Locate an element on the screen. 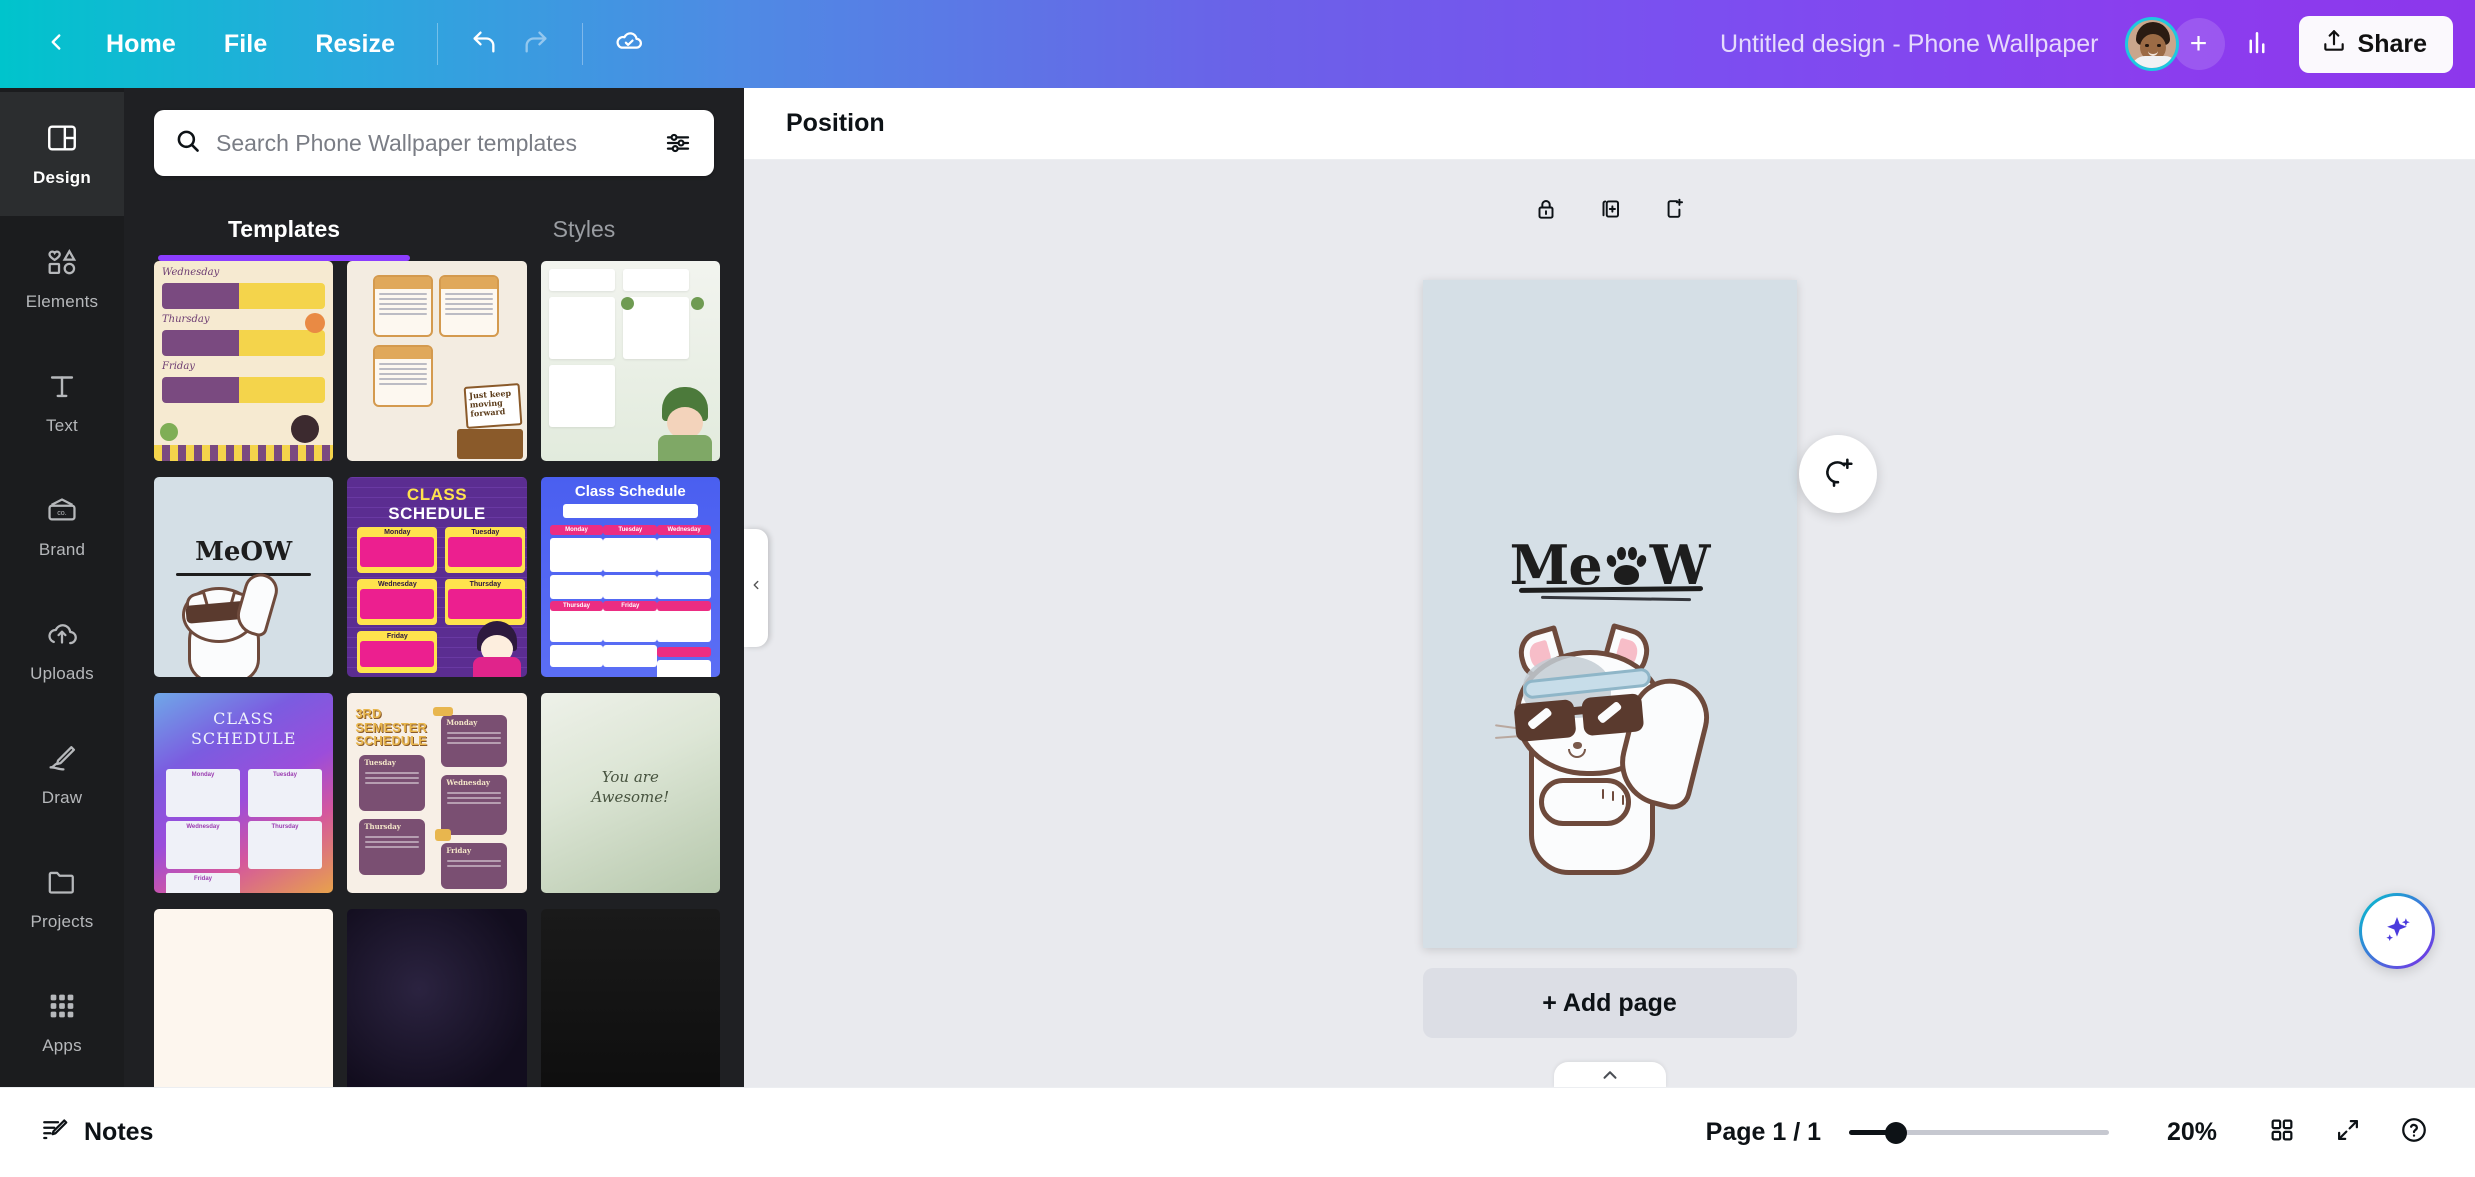 The image size is (2475, 1177). add-collaborator-button: + is located at coordinates (2198, 44).